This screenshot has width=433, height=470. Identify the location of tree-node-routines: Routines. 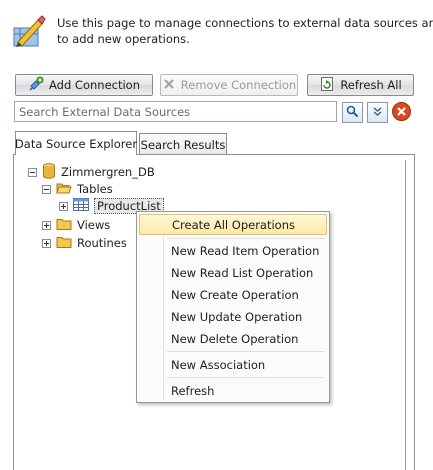
(84, 243).